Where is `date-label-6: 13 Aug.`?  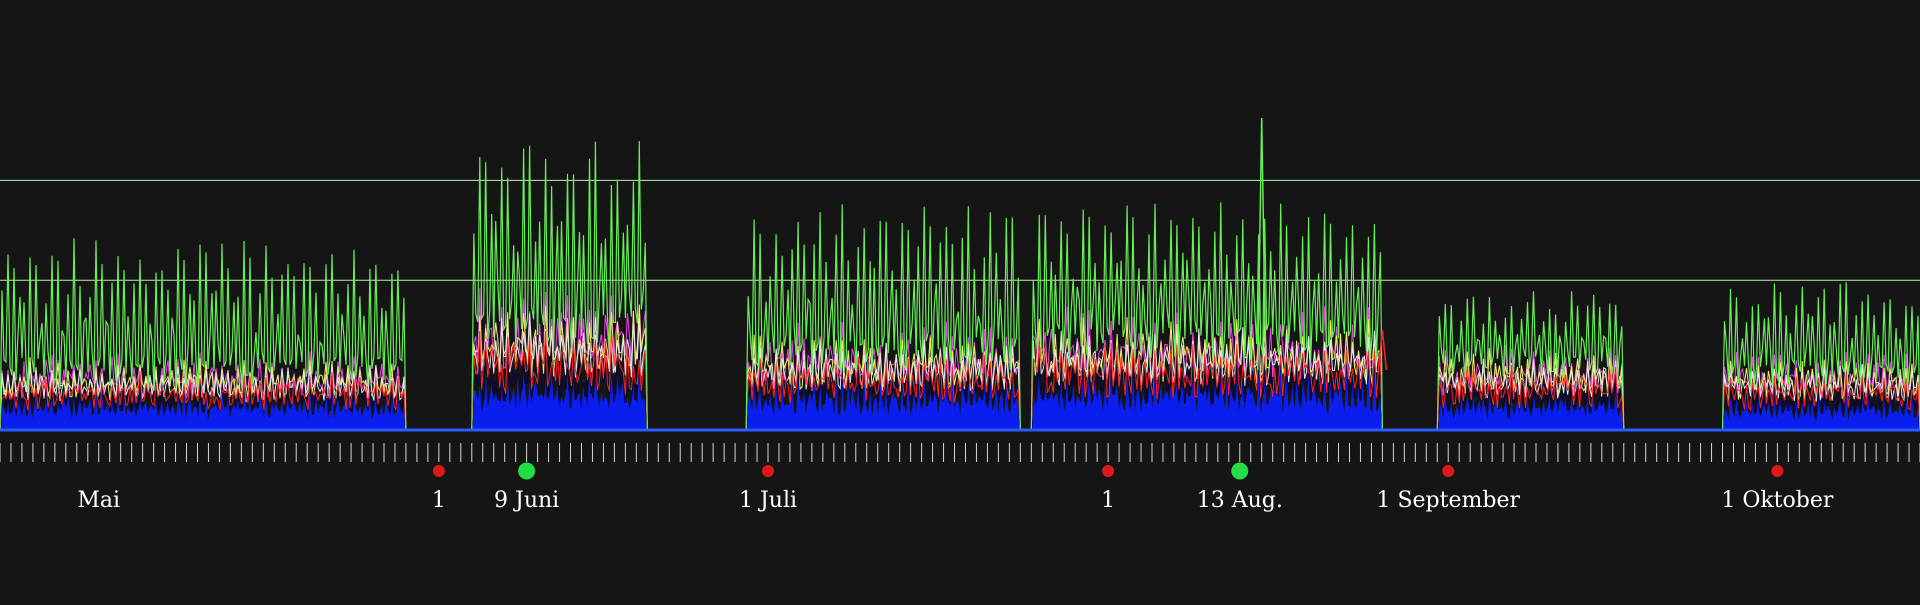 date-label-6: 13 Aug. is located at coordinates (1240, 500).